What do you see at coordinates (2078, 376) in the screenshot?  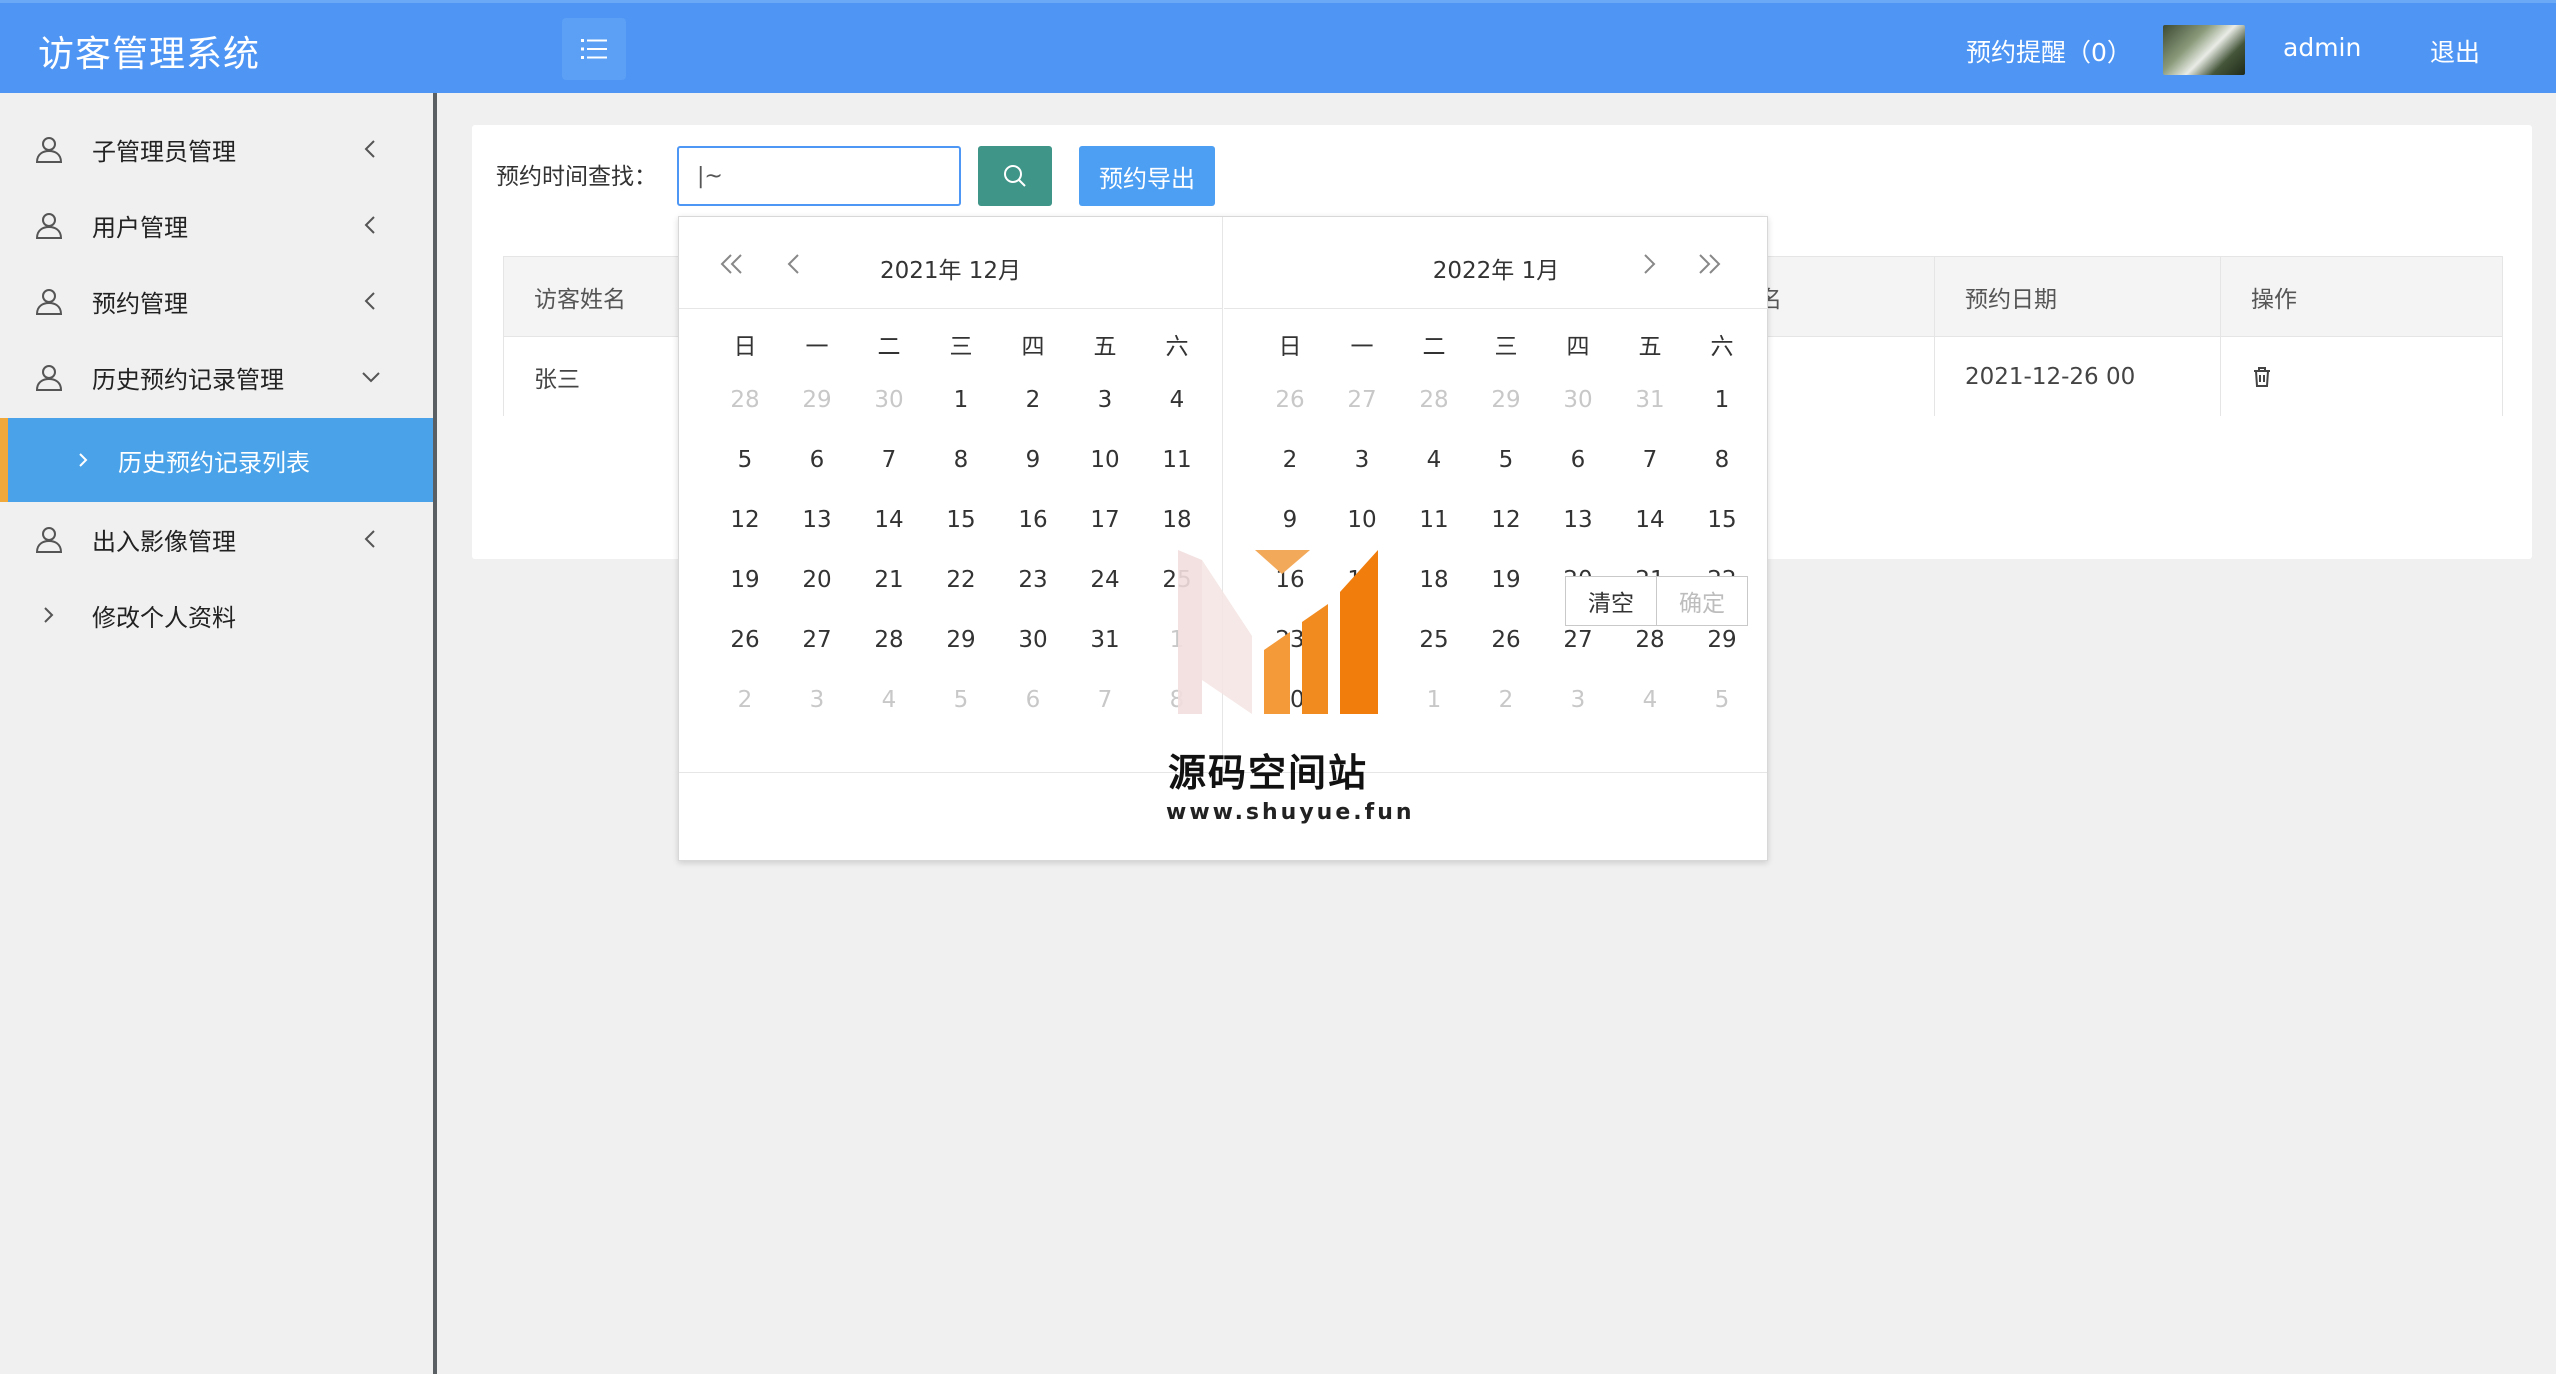 I see `date-cell: 2021-12-26 00` at bounding box center [2078, 376].